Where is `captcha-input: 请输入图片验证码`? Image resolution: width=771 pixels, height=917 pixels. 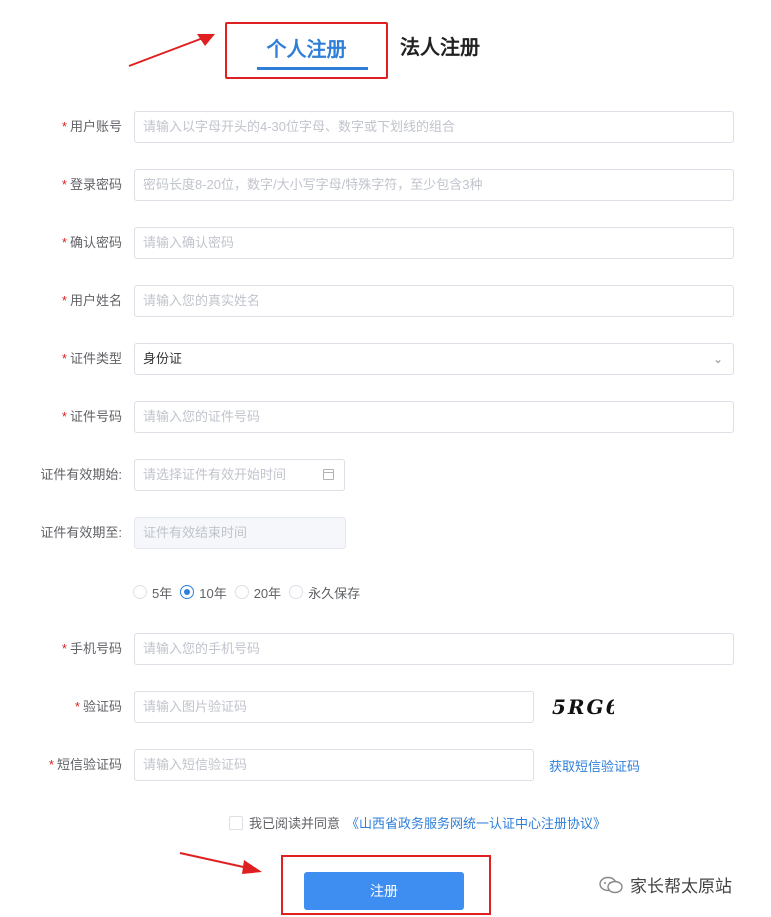 captcha-input: 请输入图片验证码 is located at coordinates (334, 707).